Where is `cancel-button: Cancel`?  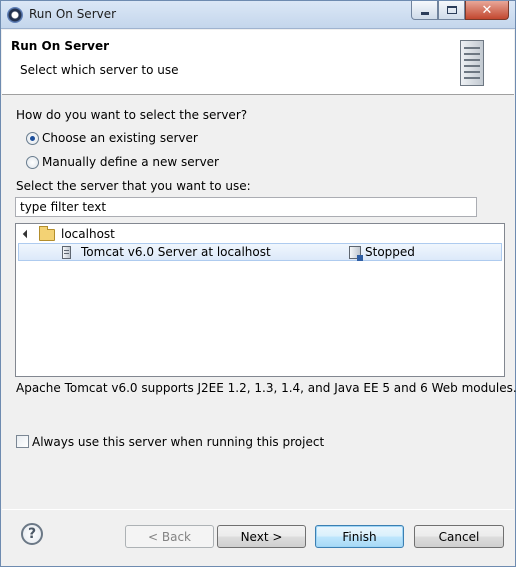 cancel-button: Cancel is located at coordinates (459, 536).